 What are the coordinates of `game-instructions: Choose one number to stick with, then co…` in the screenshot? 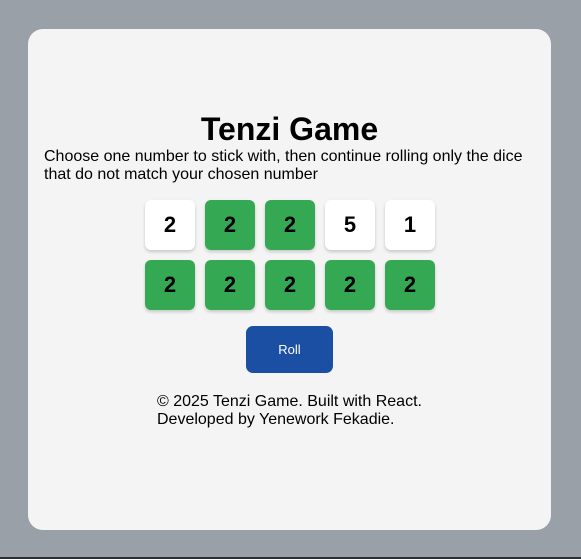 It's located at (283, 165).